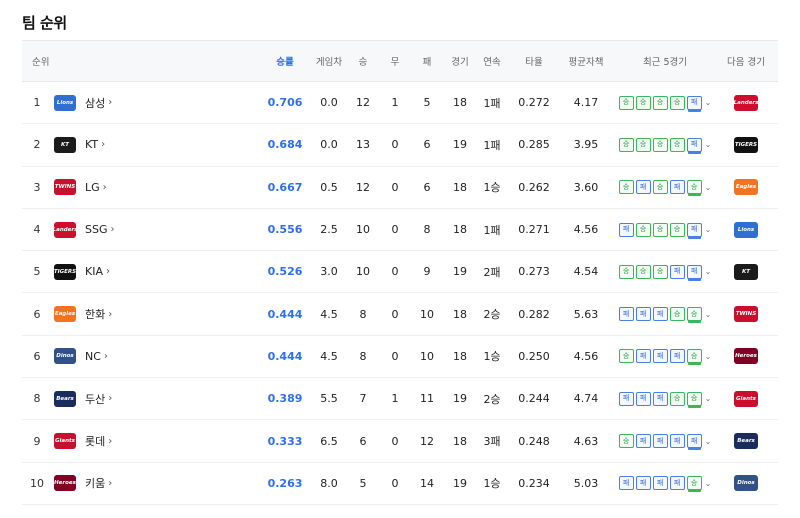 This screenshot has height=518, width=800. Describe the element at coordinates (91, 144) in the screenshot. I see `team-name: KT` at that location.